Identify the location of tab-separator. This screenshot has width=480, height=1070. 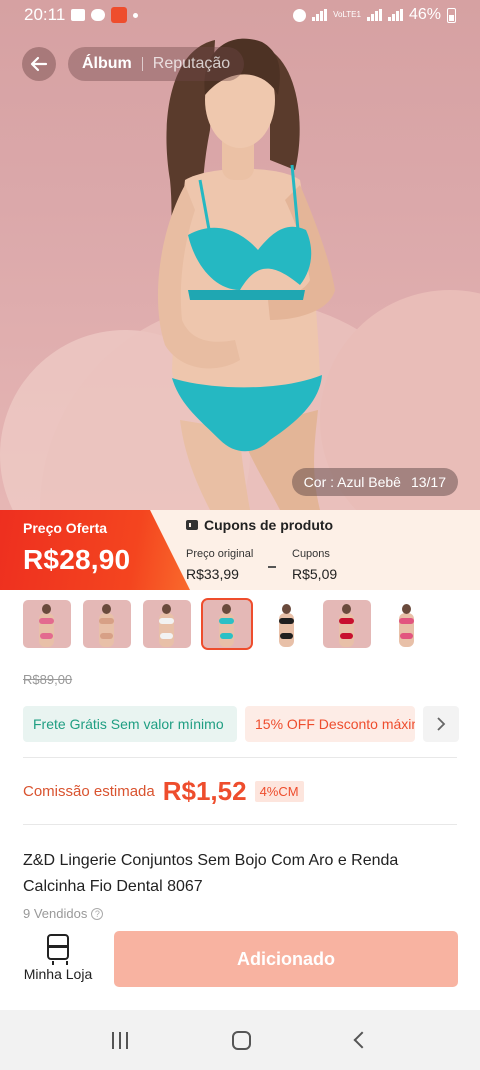
(142, 64).